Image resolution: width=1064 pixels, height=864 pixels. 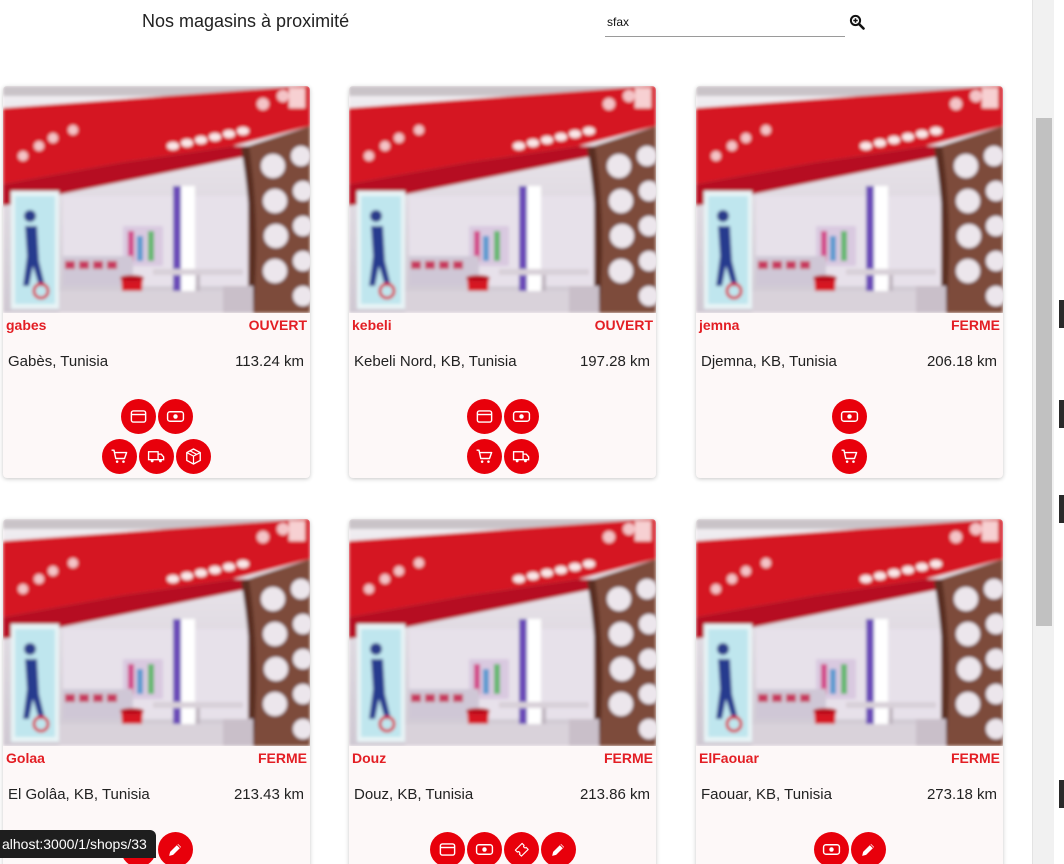 I want to click on shop-distance: 213.86 km, so click(x=614, y=794).